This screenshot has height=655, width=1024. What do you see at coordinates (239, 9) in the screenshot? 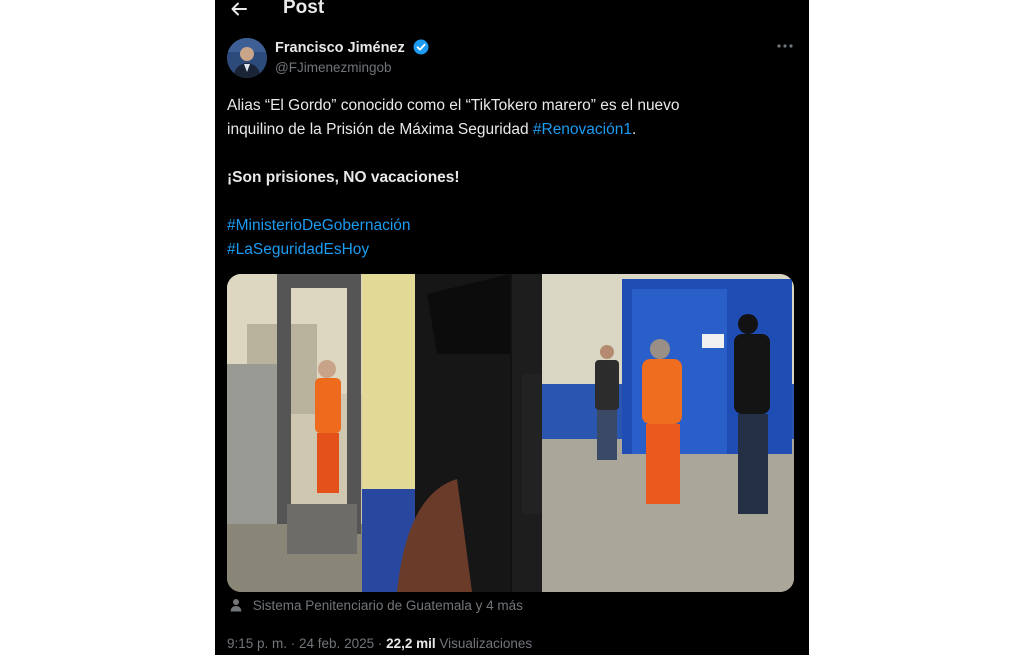
I see `back-arrow-icon` at bounding box center [239, 9].